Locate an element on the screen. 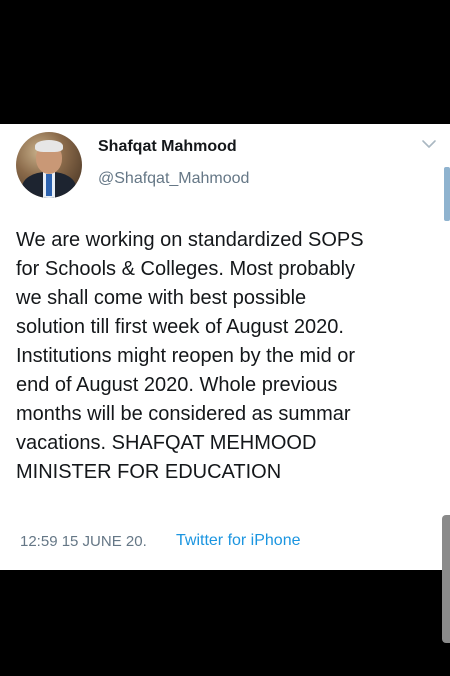 The width and height of the screenshot is (450, 676). author-handle: @Shafqat_Mahmood is located at coordinates (173, 179).